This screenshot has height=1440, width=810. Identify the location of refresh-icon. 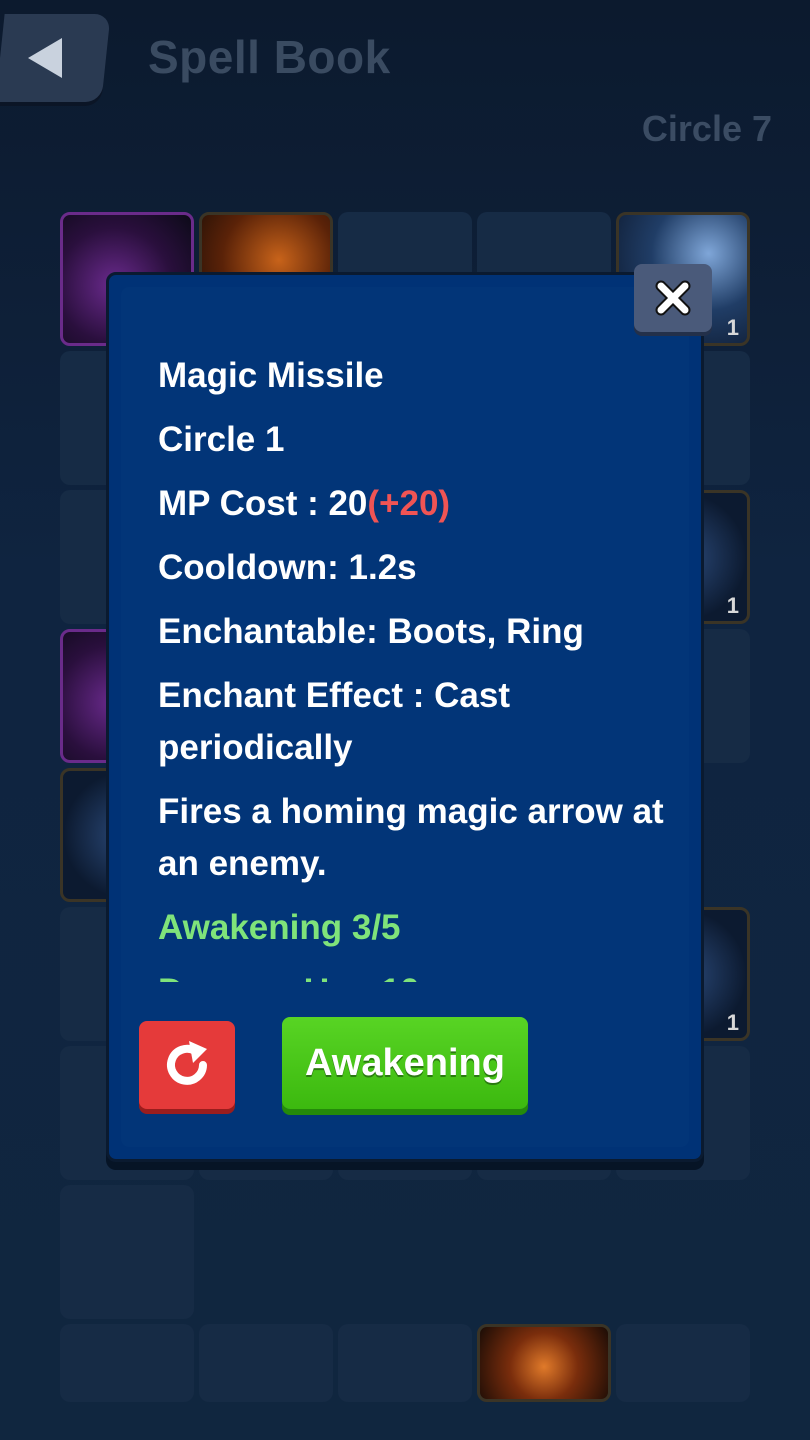
(187, 1063).